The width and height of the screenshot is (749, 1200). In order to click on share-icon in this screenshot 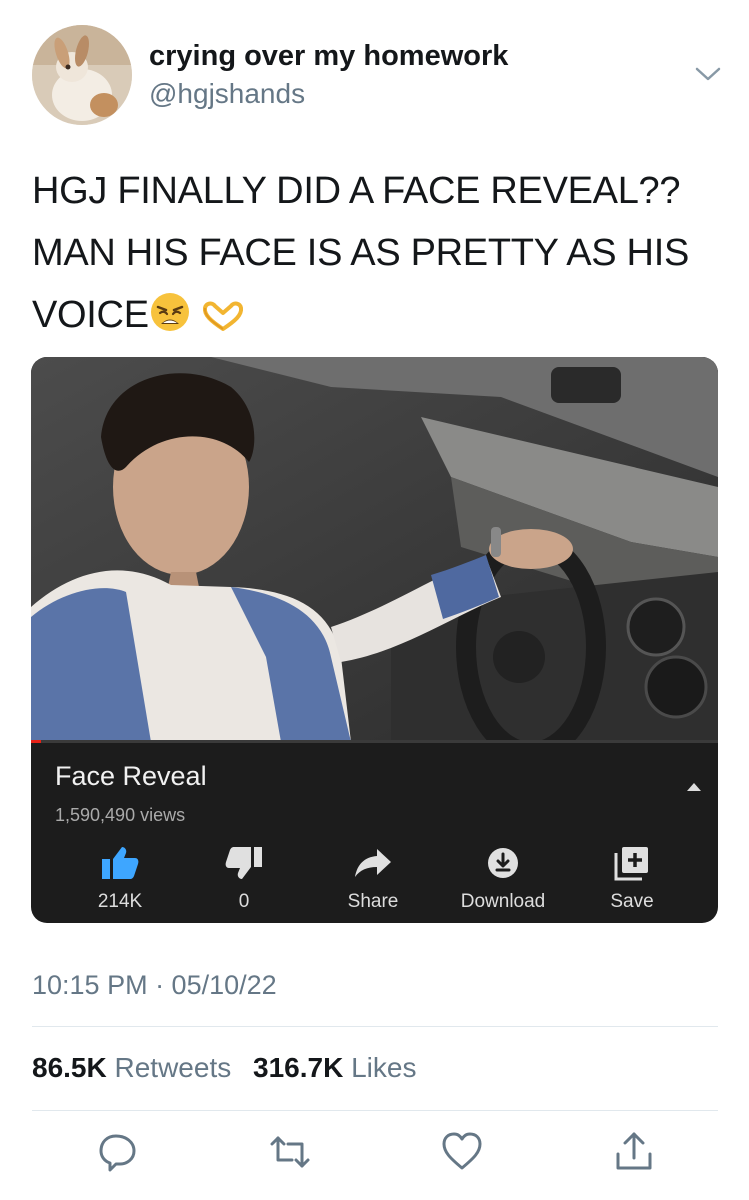, I will do `click(634, 1152)`.